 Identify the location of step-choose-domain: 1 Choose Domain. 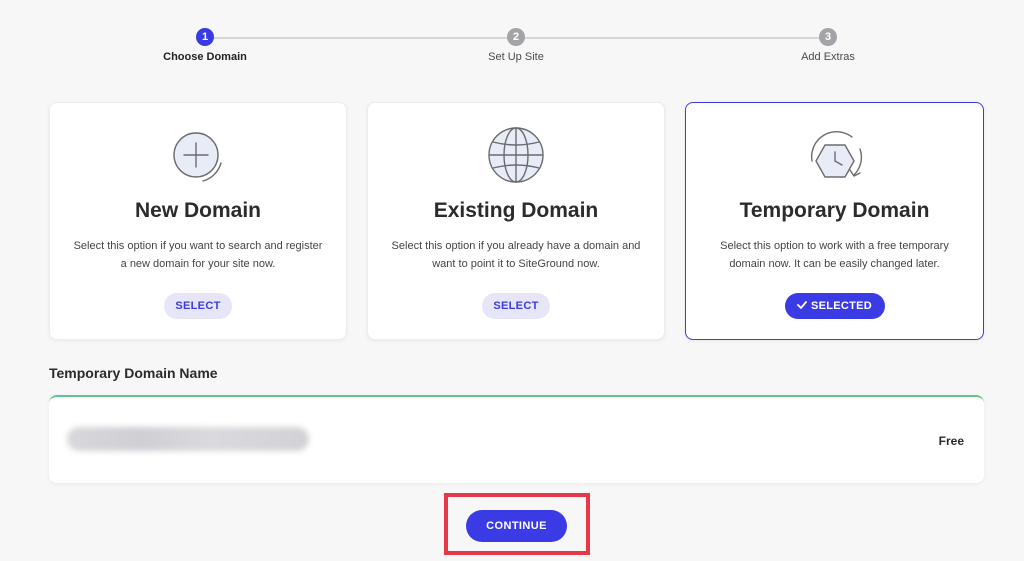
(205, 45).